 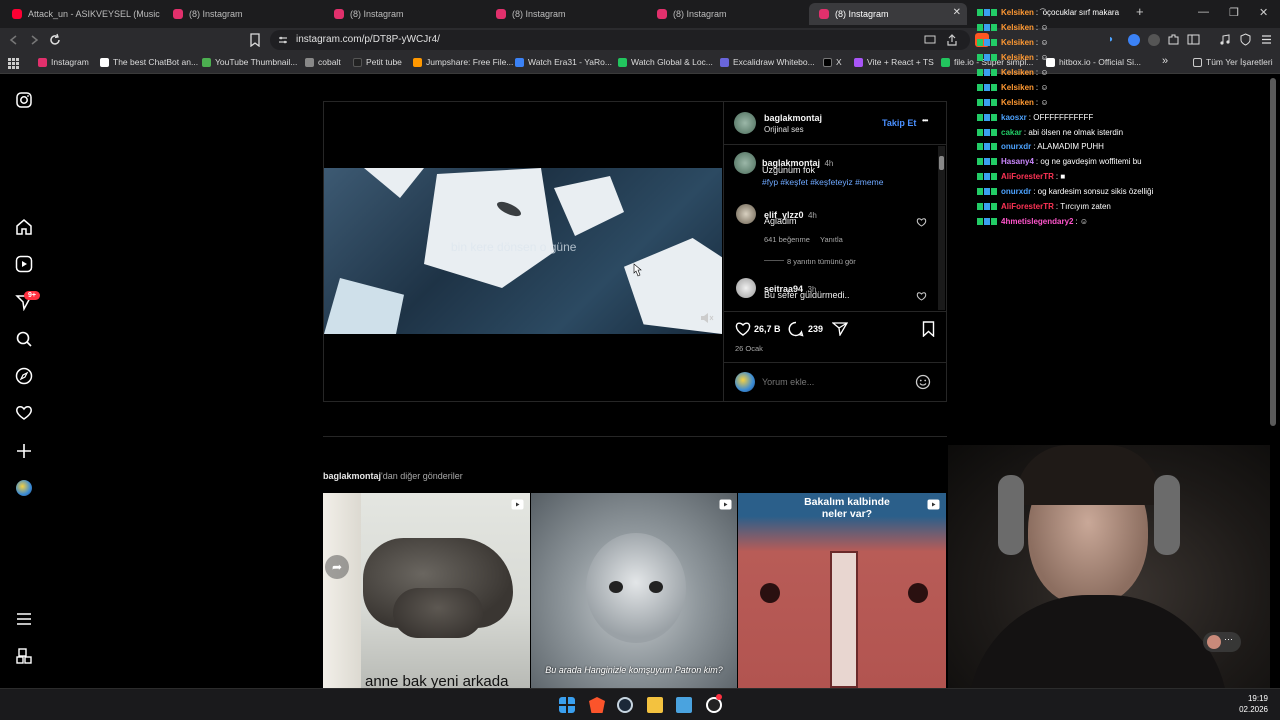 I want to click on tab-instagram-2: (8) Instagram, so click(x=403, y=14).